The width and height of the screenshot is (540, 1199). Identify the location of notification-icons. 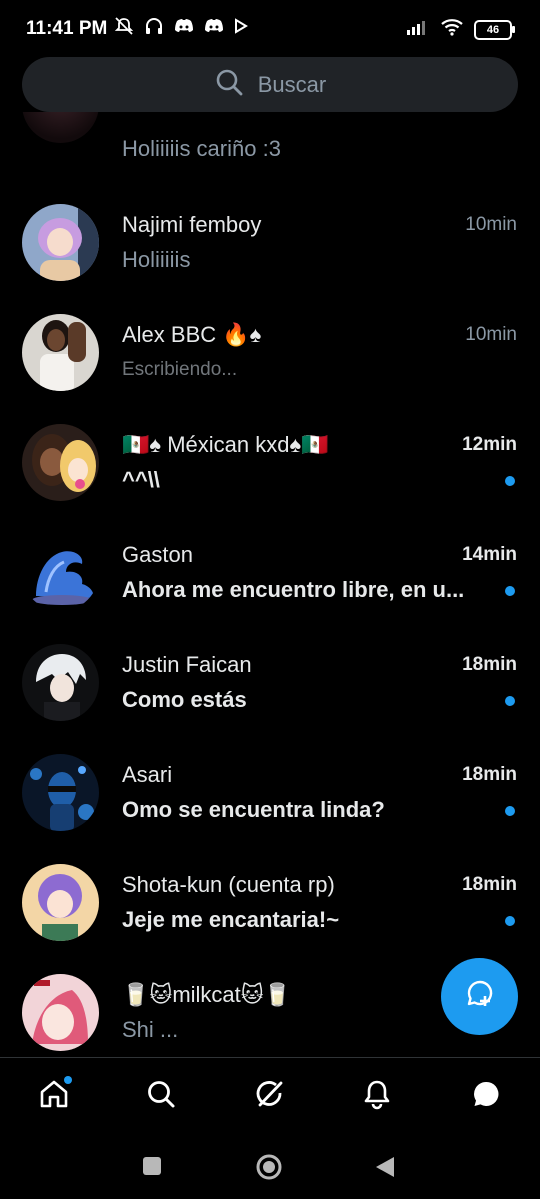
(181, 28).